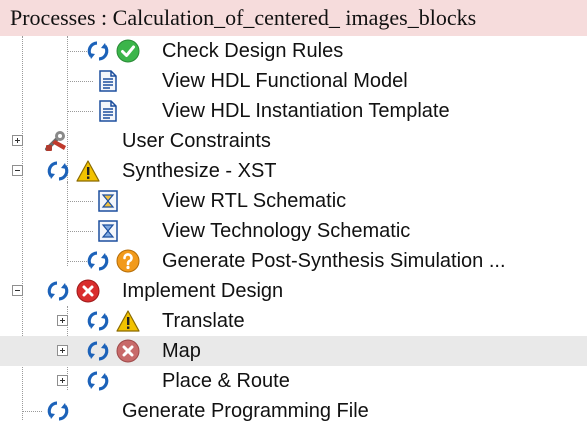 The width and height of the screenshot is (587, 434). Describe the element at coordinates (128, 261) in the screenshot. I see `question-circle-icon` at that location.